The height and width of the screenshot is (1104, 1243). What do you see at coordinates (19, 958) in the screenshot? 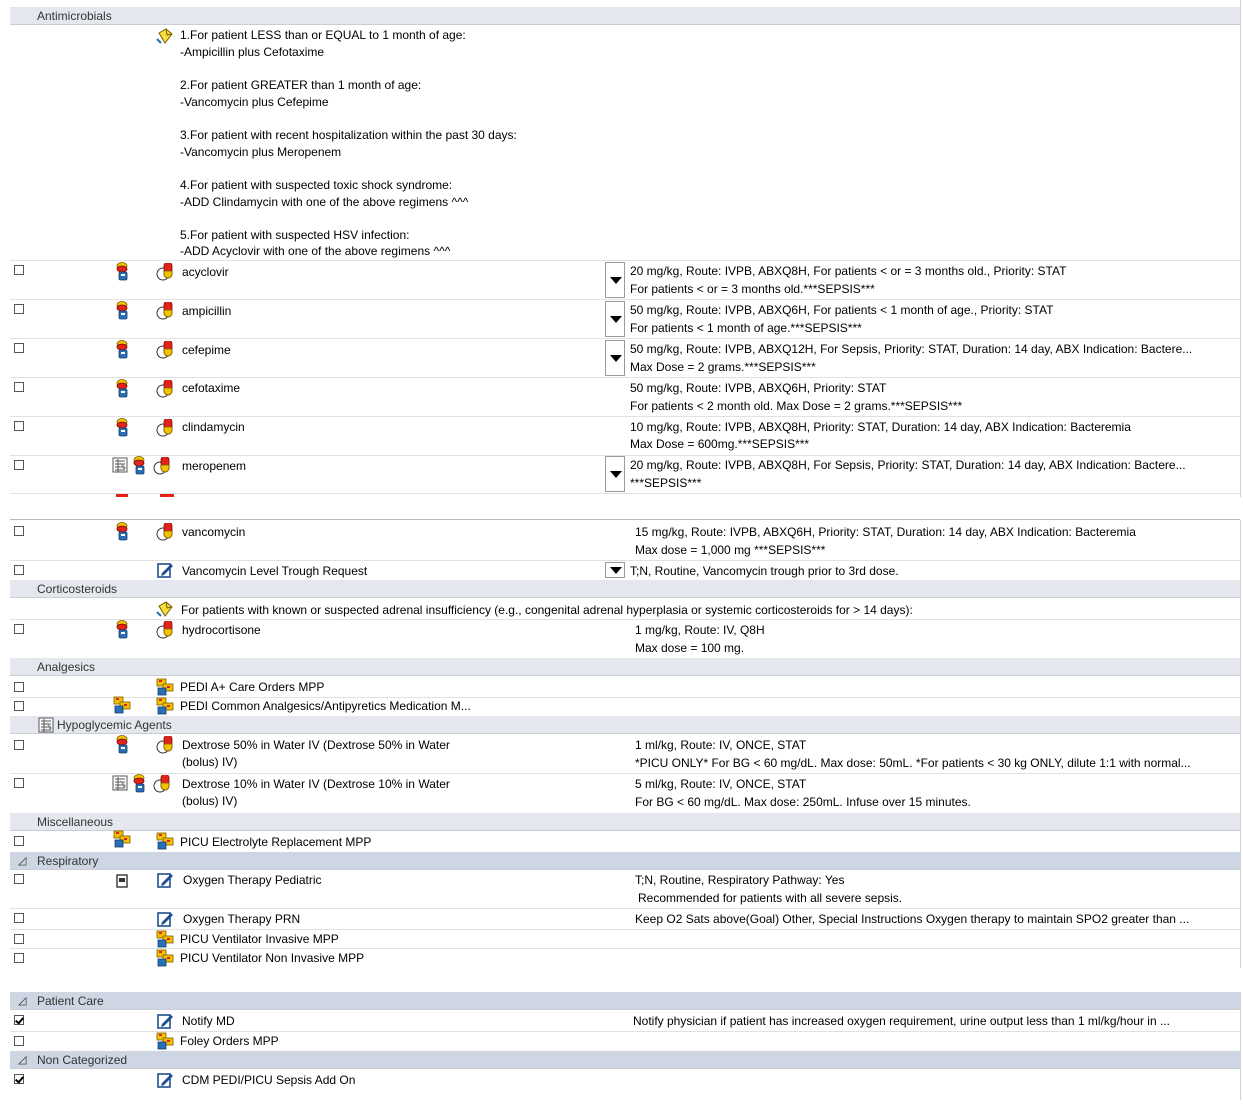
I see `vent-noninvasive-checkbox` at bounding box center [19, 958].